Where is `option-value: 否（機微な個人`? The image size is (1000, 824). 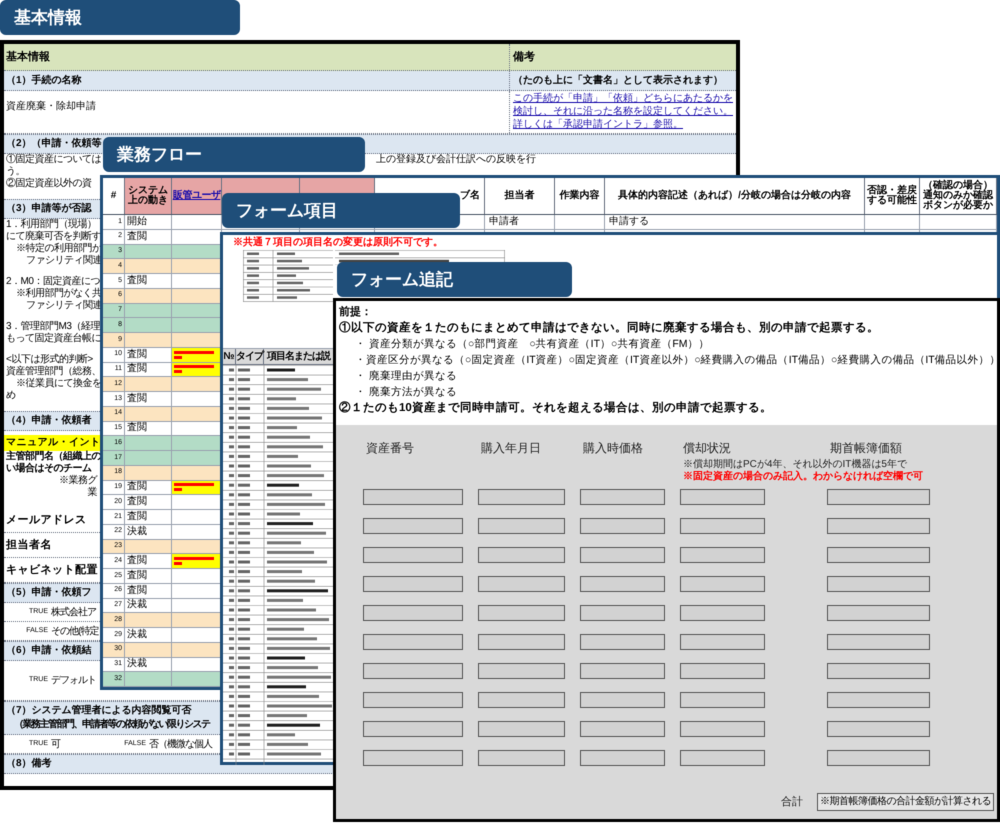
option-value: 否（機微な個人 is located at coordinates (180, 745).